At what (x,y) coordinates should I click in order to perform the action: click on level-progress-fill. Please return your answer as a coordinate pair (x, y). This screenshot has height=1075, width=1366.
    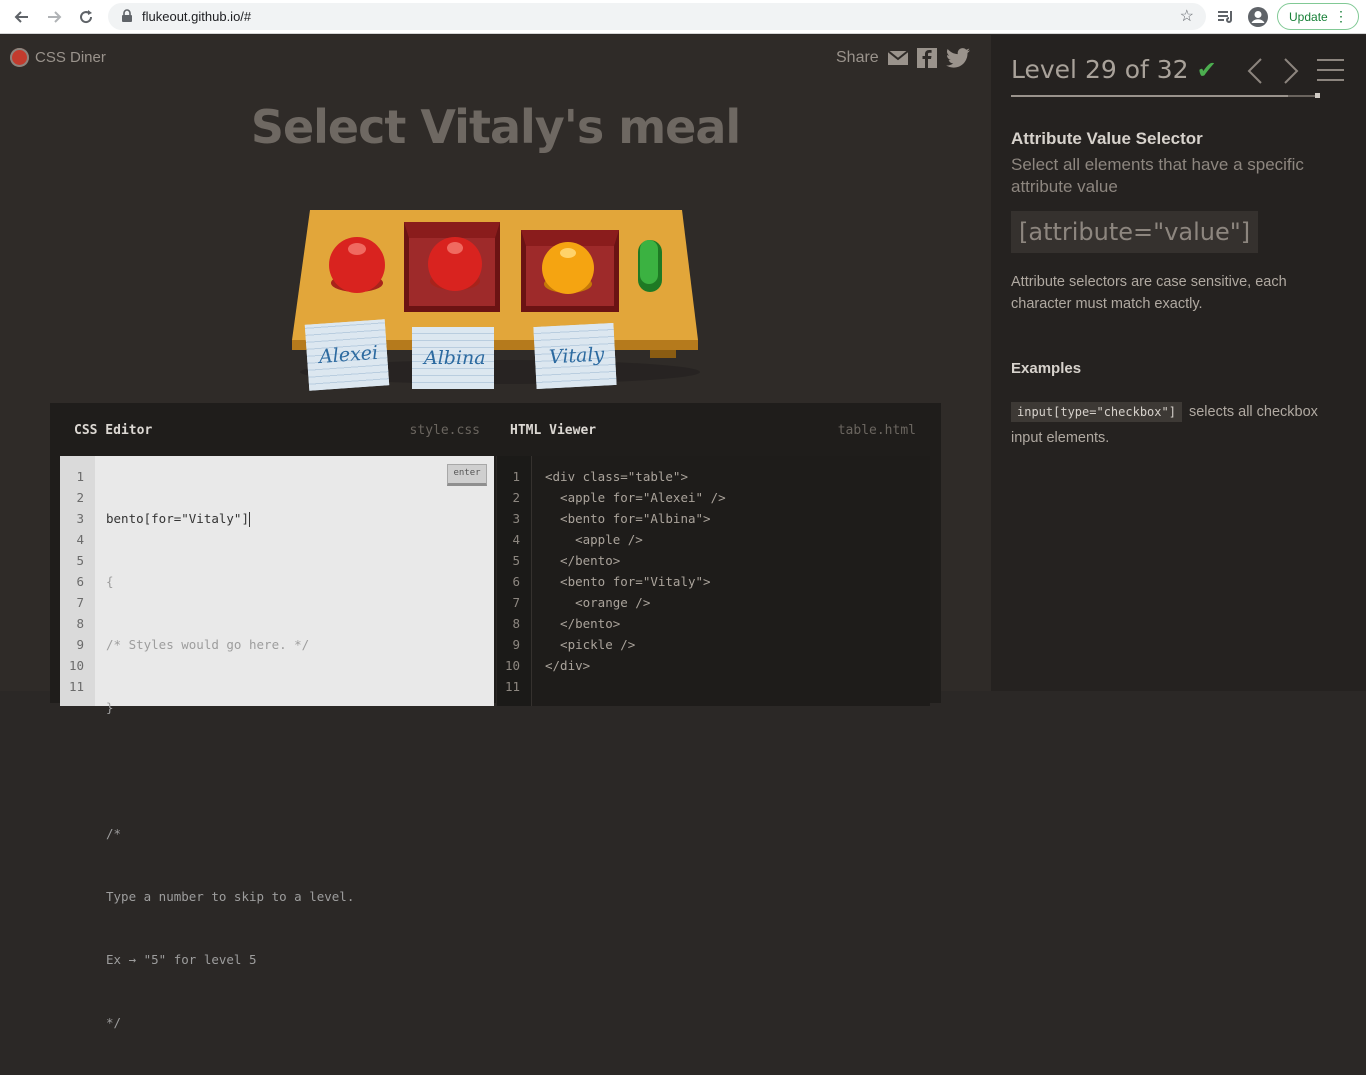
    Looking at the image, I should click on (1150, 96).